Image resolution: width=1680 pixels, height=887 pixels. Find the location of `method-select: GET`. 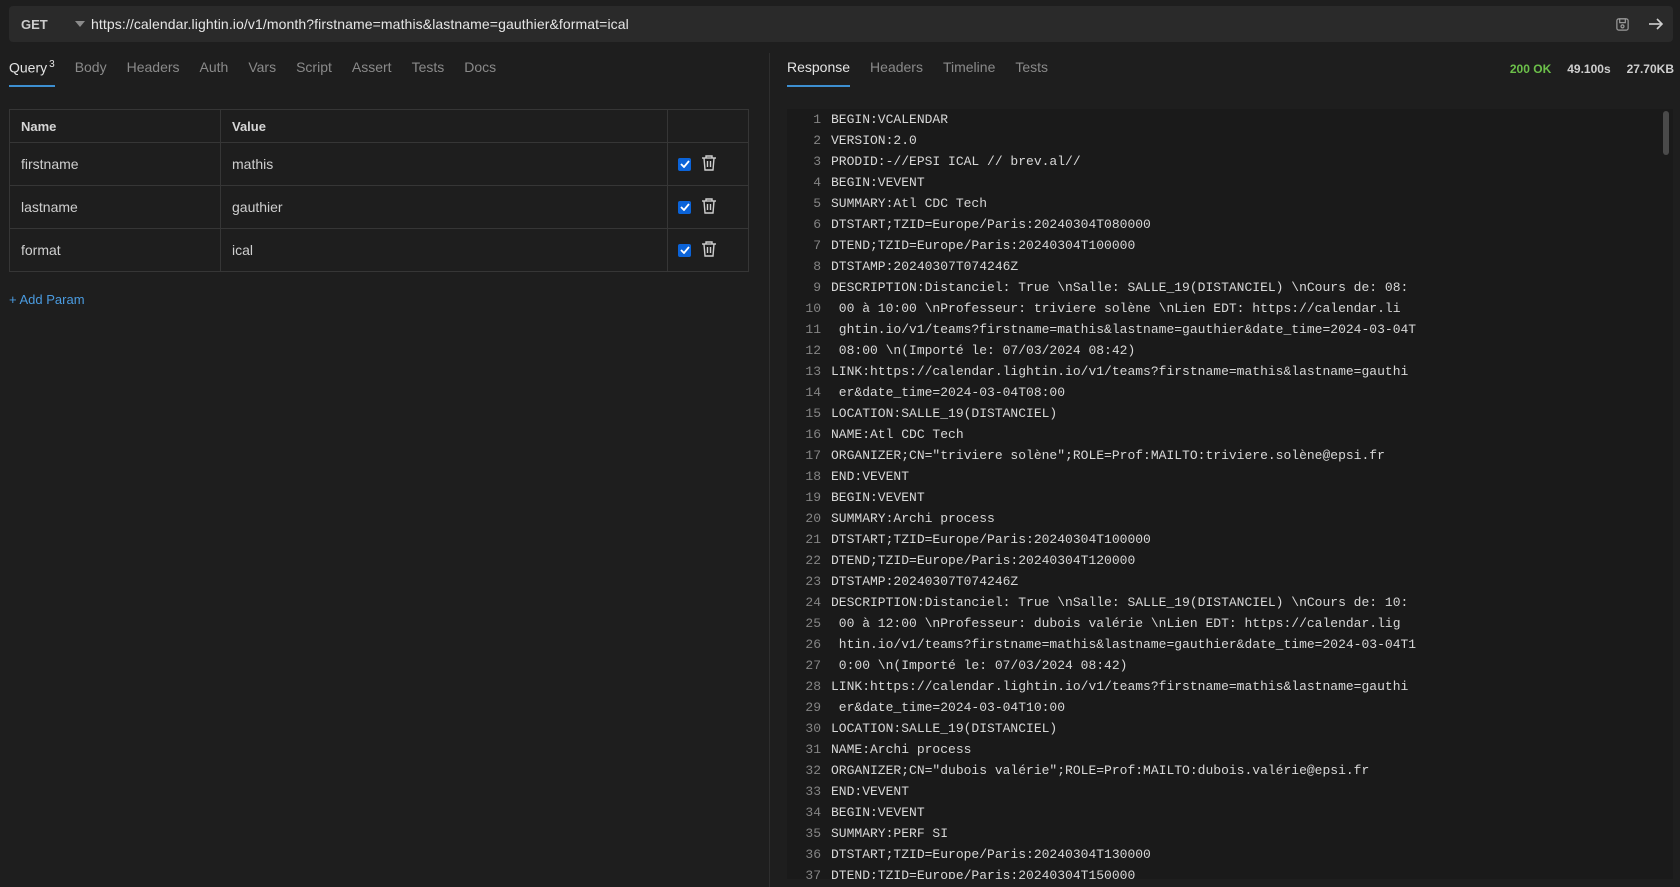

method-select: GET is located at coordinates (39, 24).